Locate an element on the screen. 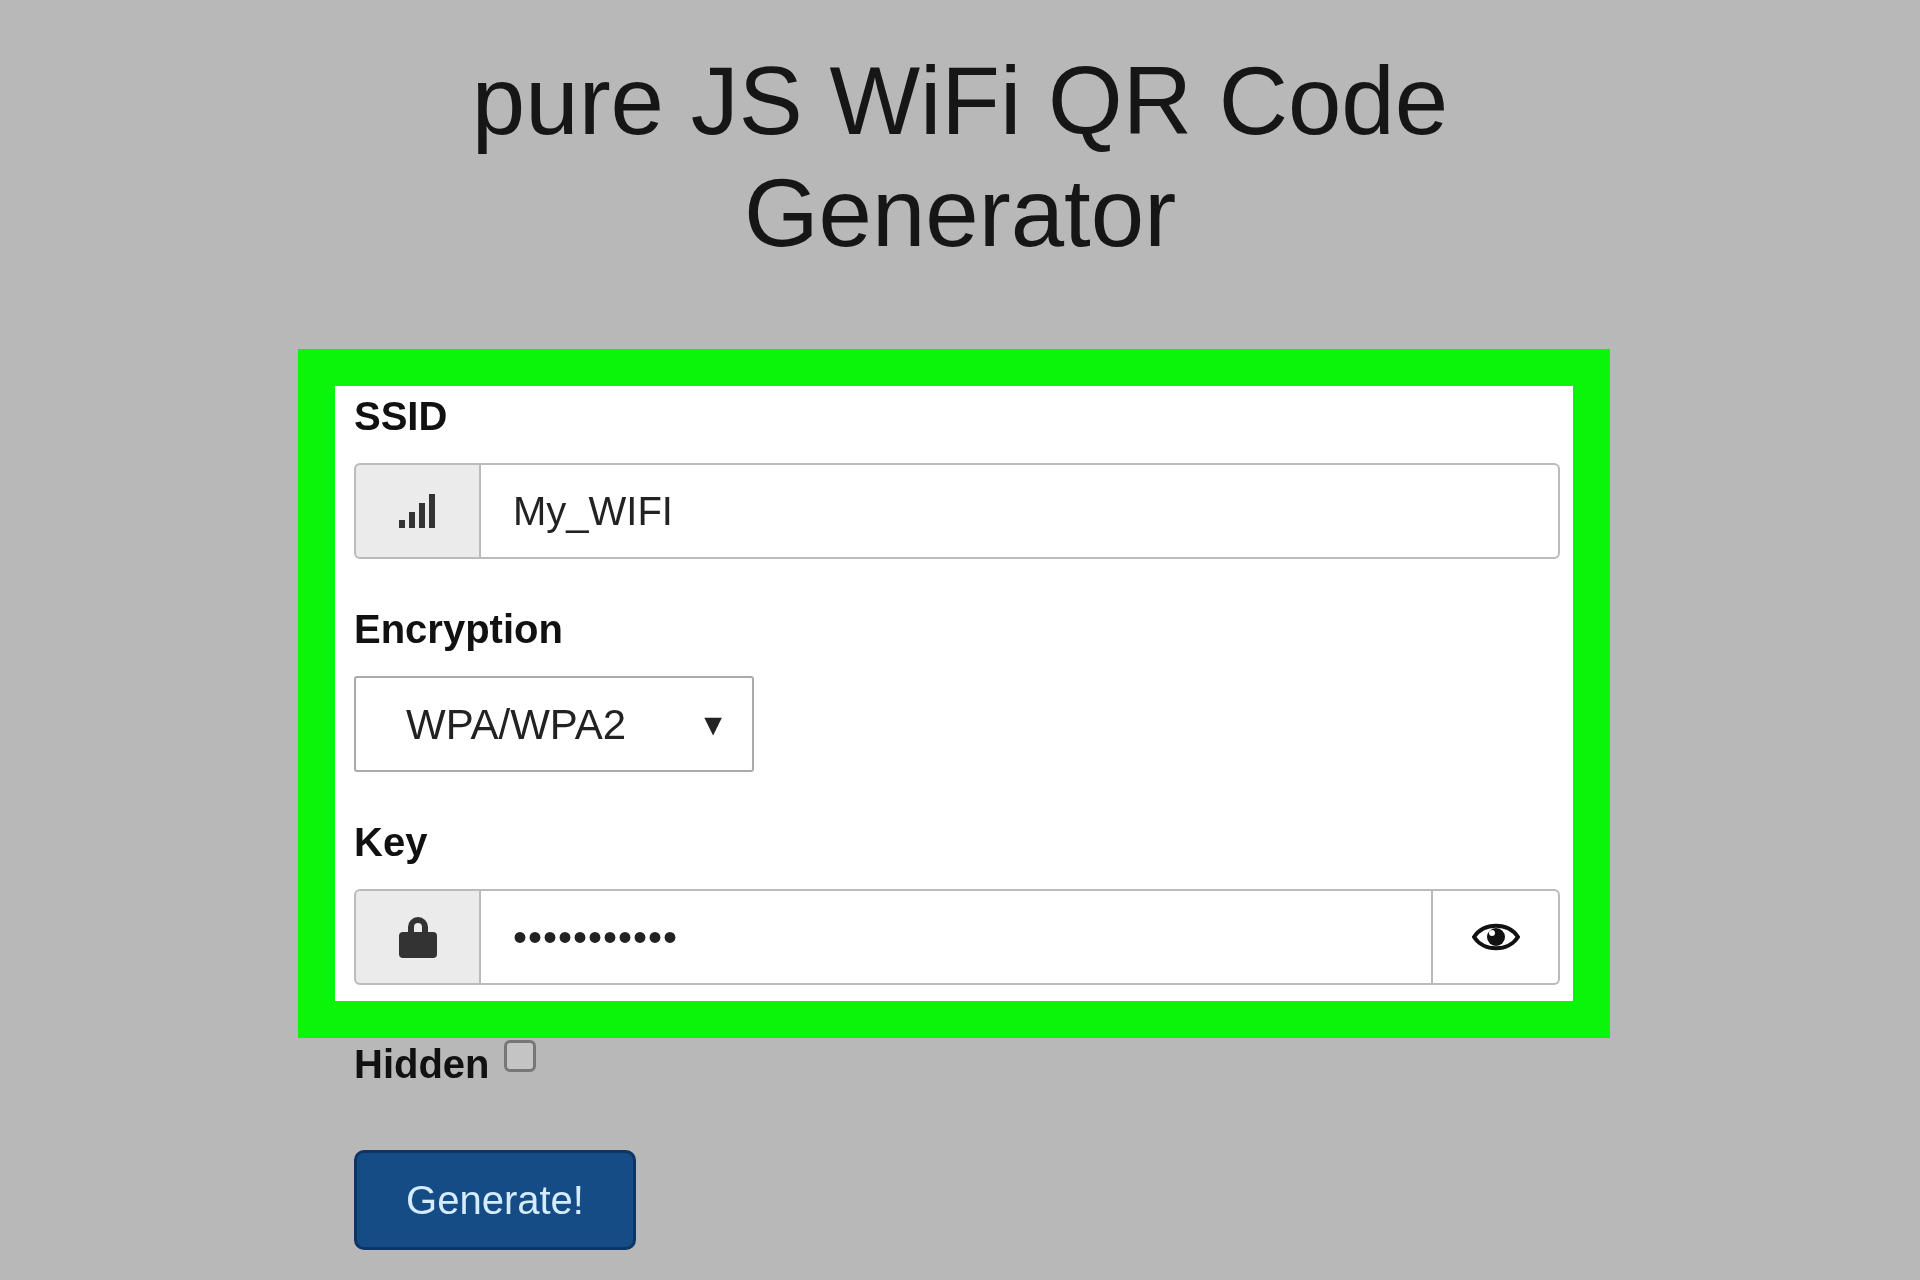 This screenshot has height=1280, width=1920. ssid-input: My_WIFI is located at coordinates (1020, 511).